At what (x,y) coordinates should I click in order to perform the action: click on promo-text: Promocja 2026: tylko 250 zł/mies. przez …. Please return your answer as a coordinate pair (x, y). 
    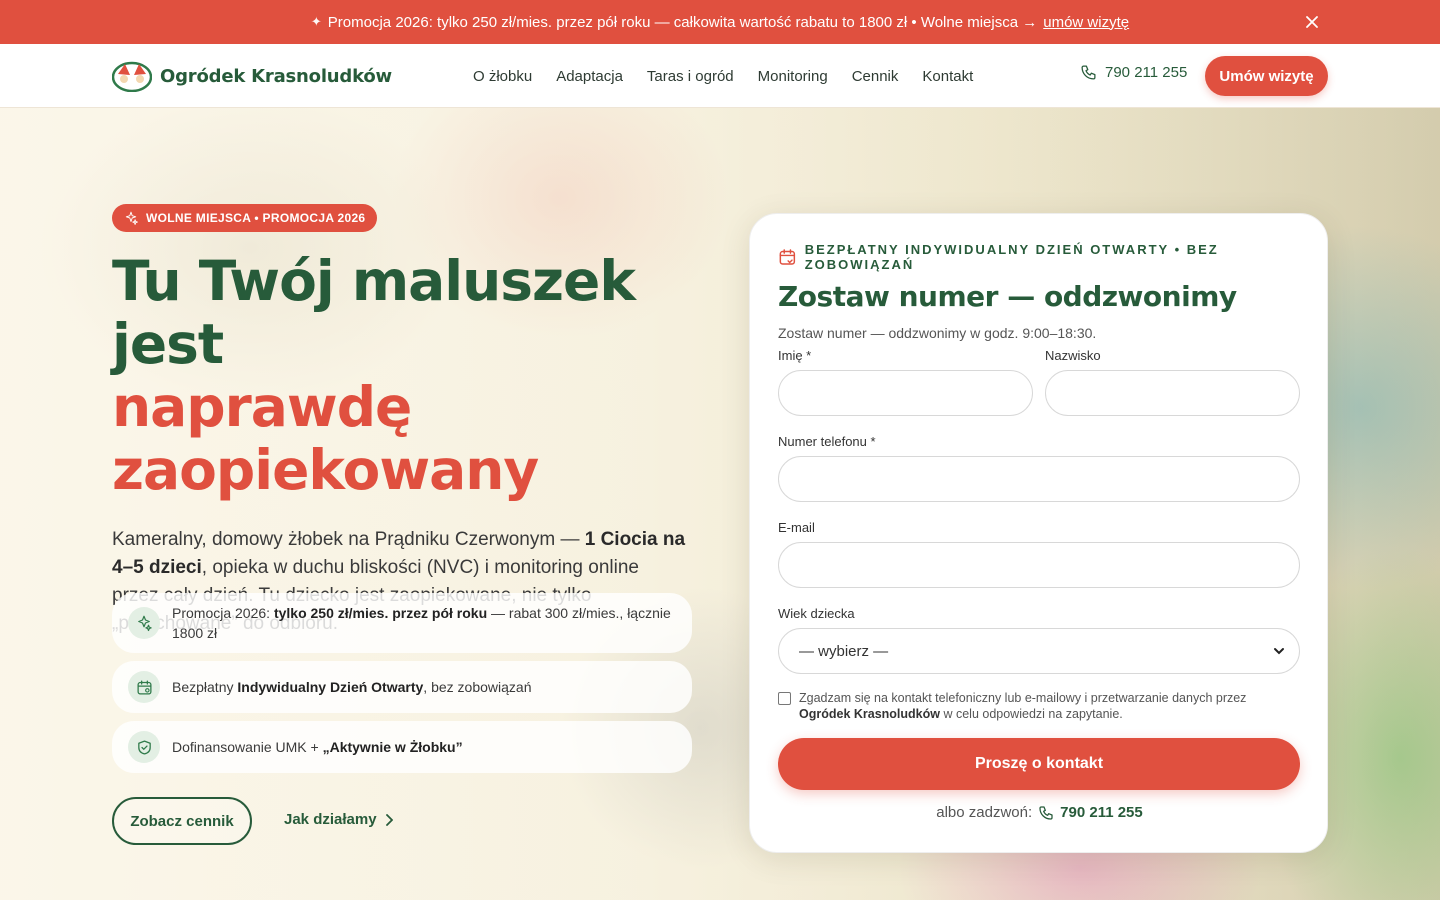
    Looking at the image, I should click on (682, 22).